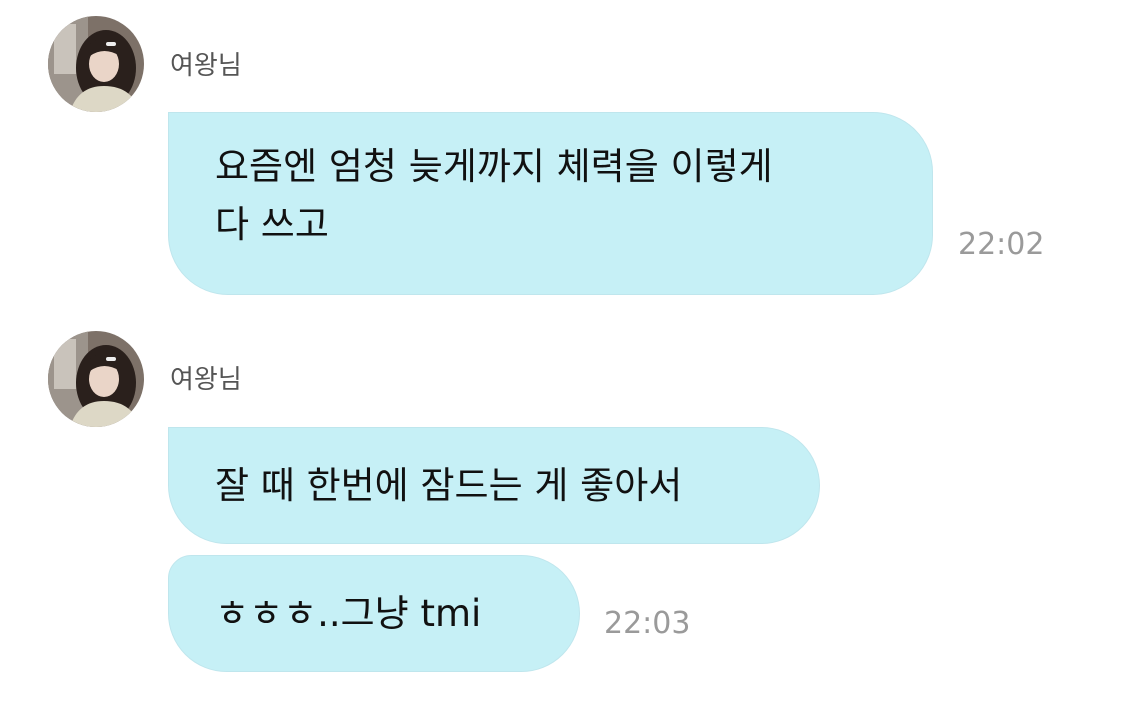 The image size is (1125, 716). Describe the element at coordinates (449, 485) in the screenshot. I see `message-text: 잘 때 한번에 잠드는 게 좋아서` at that location.